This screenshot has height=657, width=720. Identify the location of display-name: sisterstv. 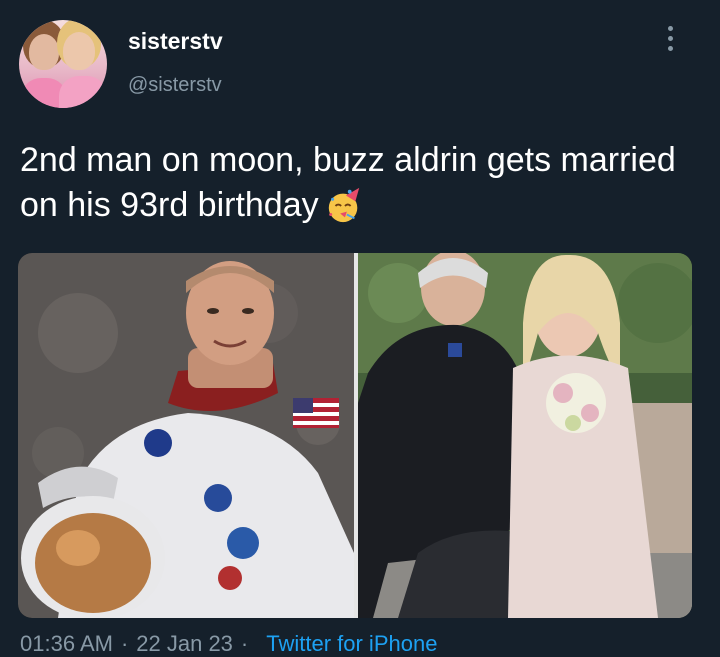
(175, 41).